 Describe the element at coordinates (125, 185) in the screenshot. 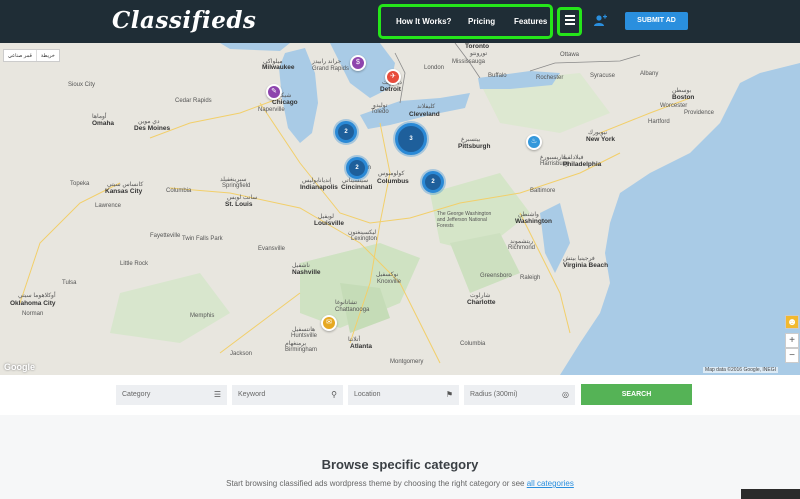

I see `map-label: كانساس سيتي` at that location.